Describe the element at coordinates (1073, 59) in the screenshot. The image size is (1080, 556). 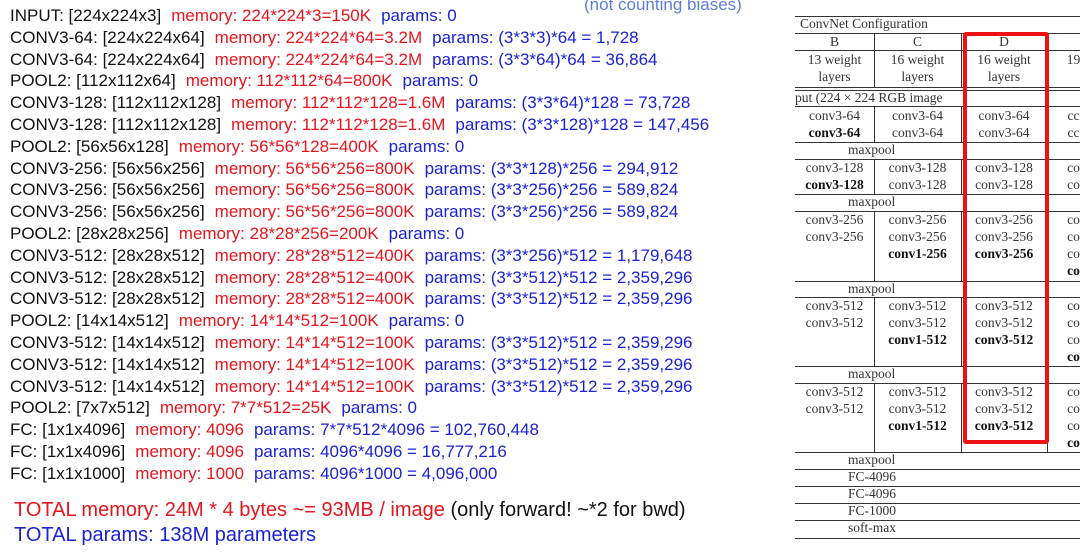
I see `column-desc: 19` at that location.